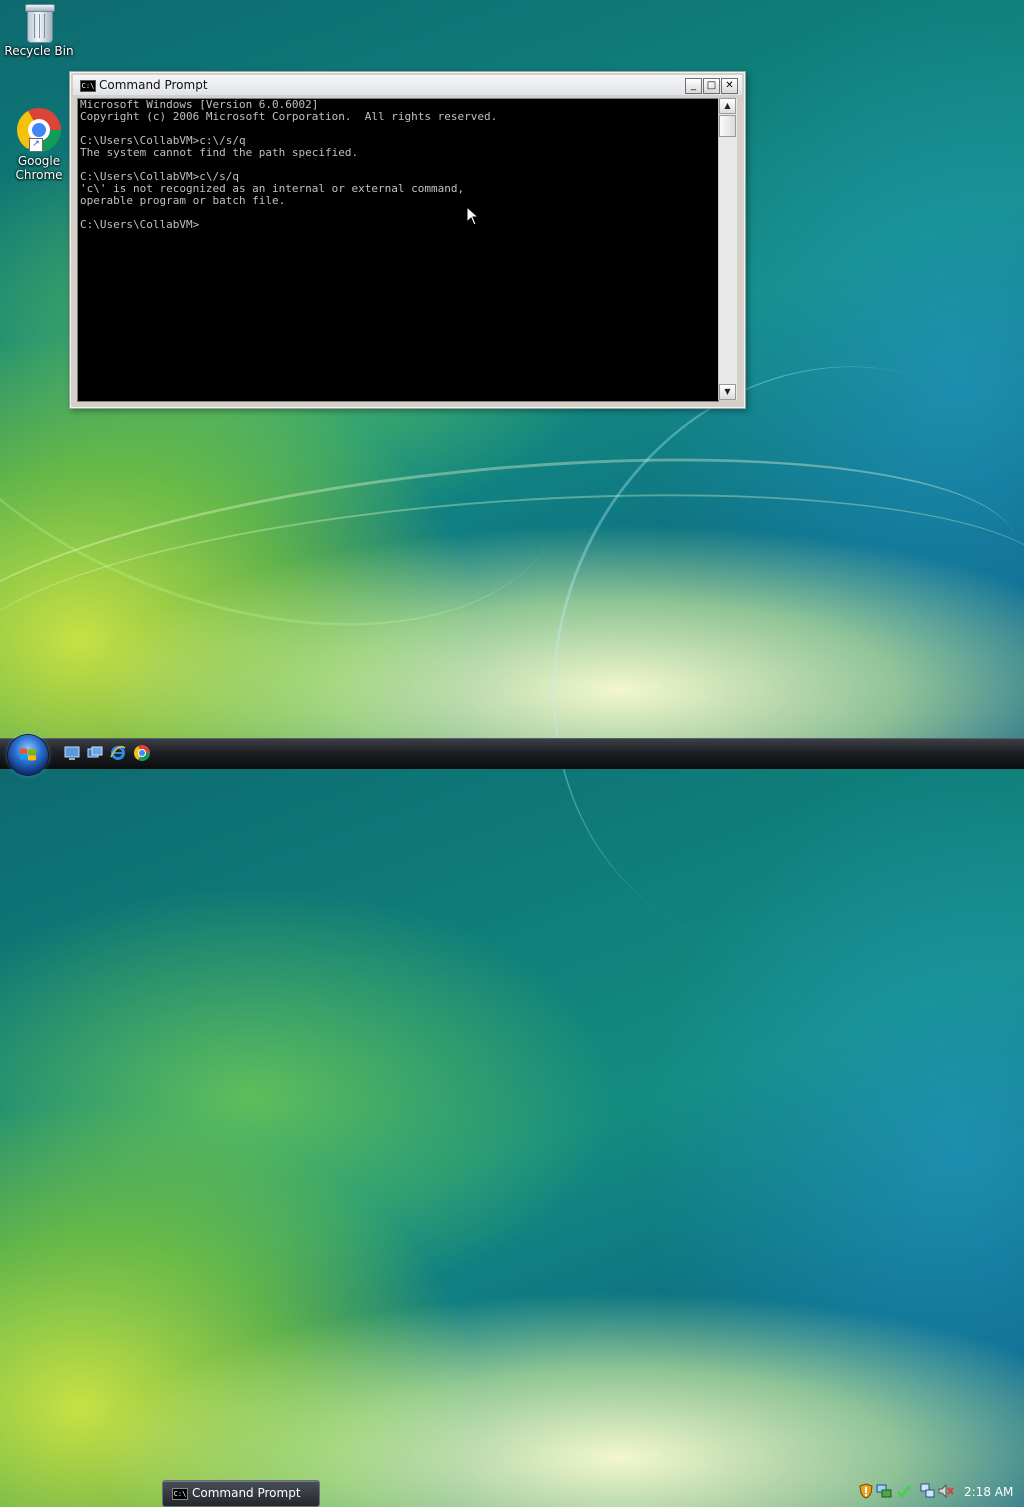 The width and height of the screenshot is (1024, 1507). Describe the element at coordinates (153, 85) in the screenshot. I see `window-title: Command Prompt` at that location.